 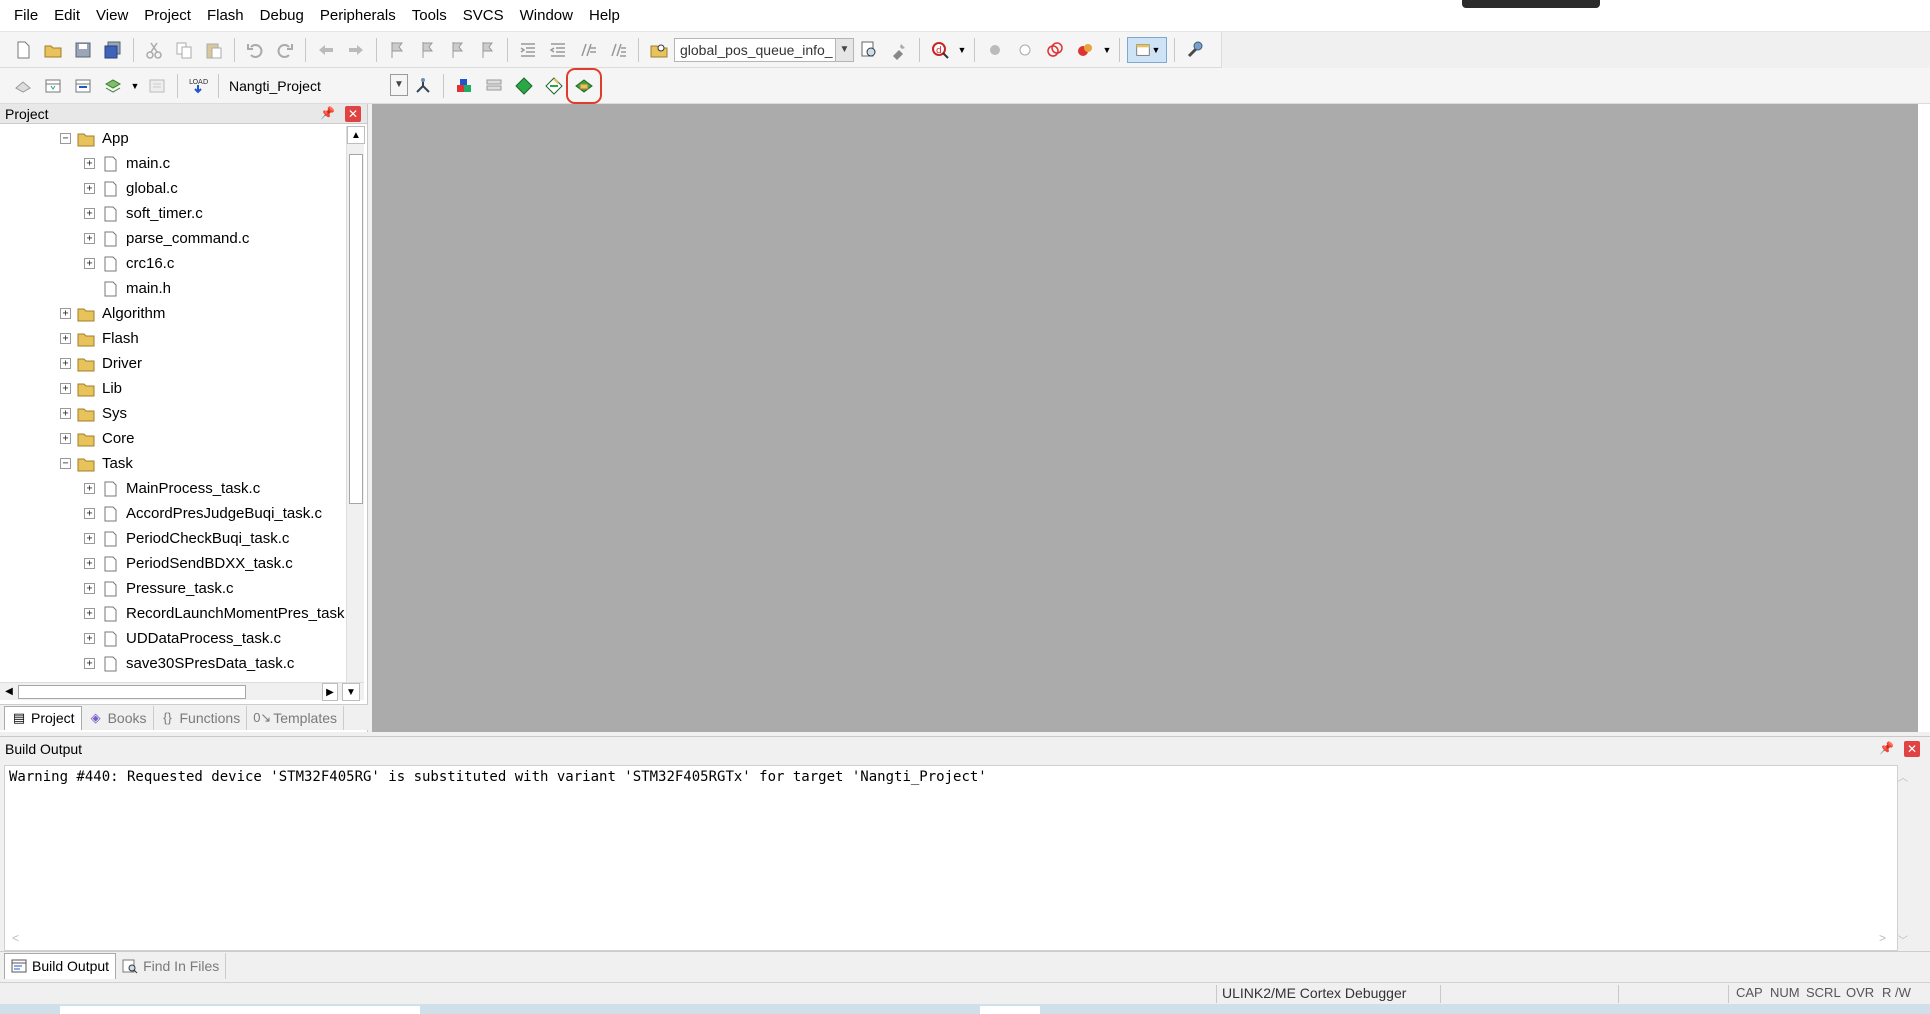 What do you see at coordinates (67, 16) in the screenshot?
I see `menu-edit: Edit` at bounding box center [67, 16].